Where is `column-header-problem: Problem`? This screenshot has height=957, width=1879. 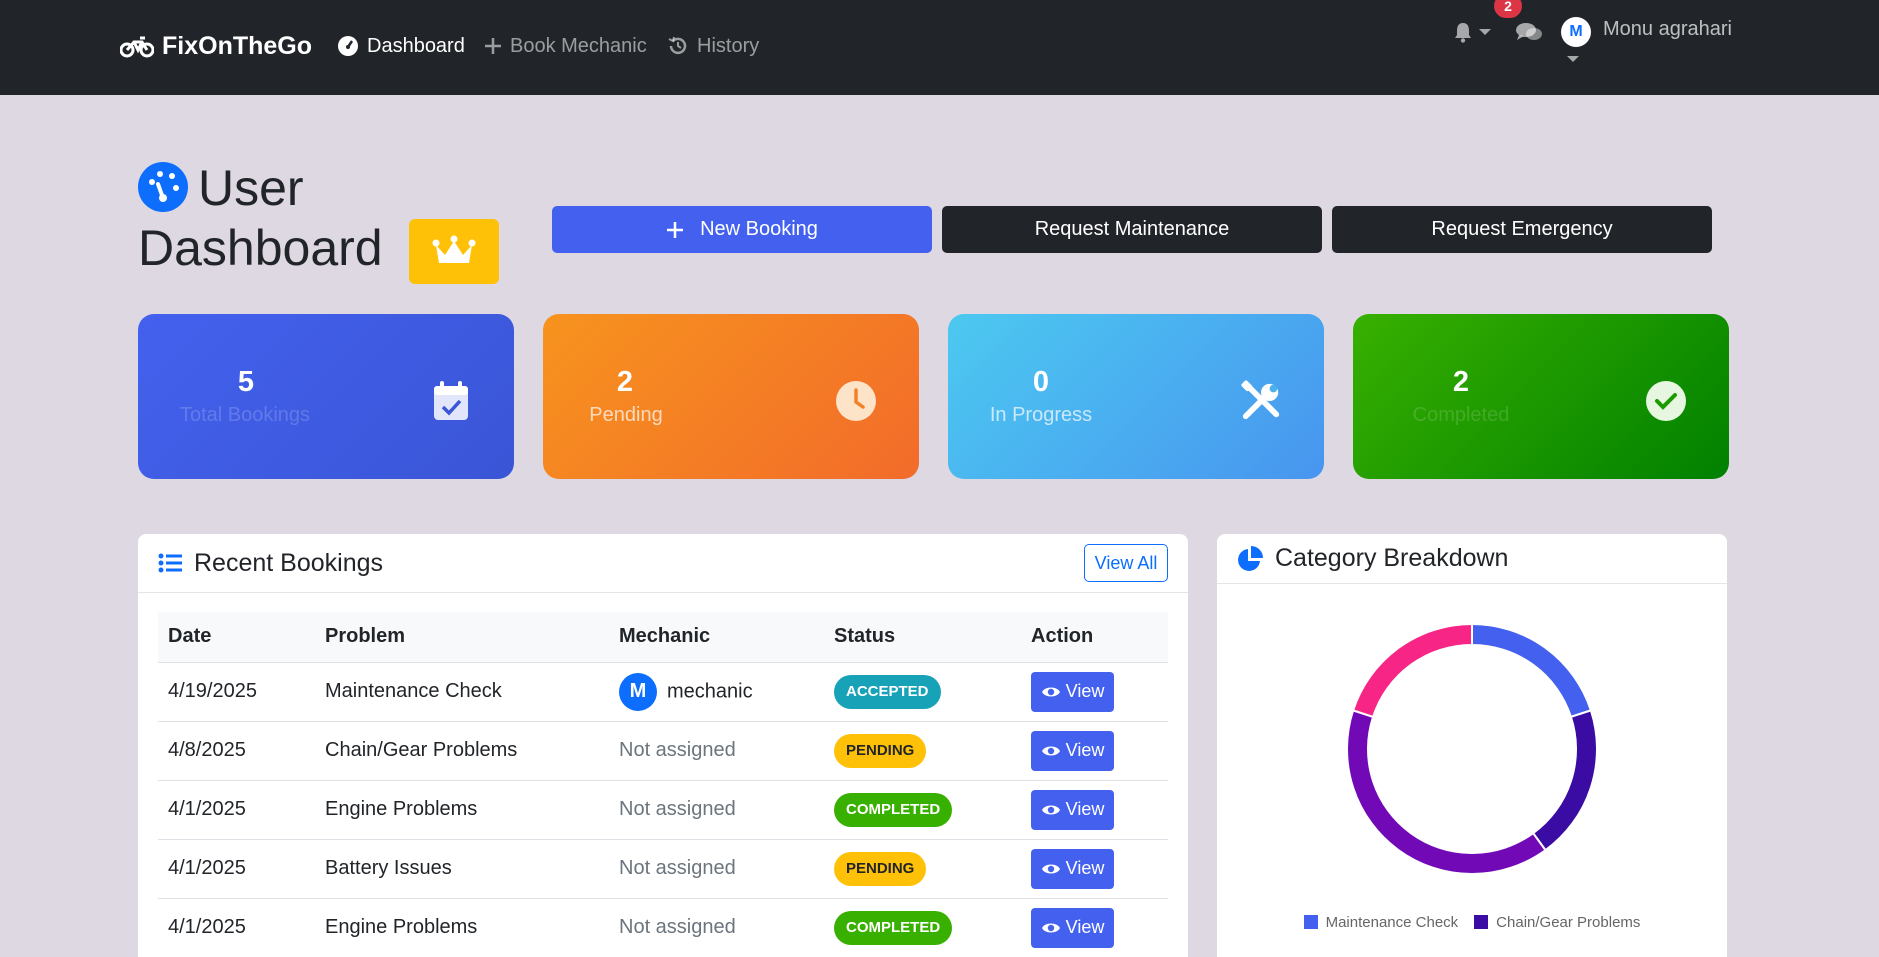 column-header-problem: Problem is located at coordinates (462, 637).